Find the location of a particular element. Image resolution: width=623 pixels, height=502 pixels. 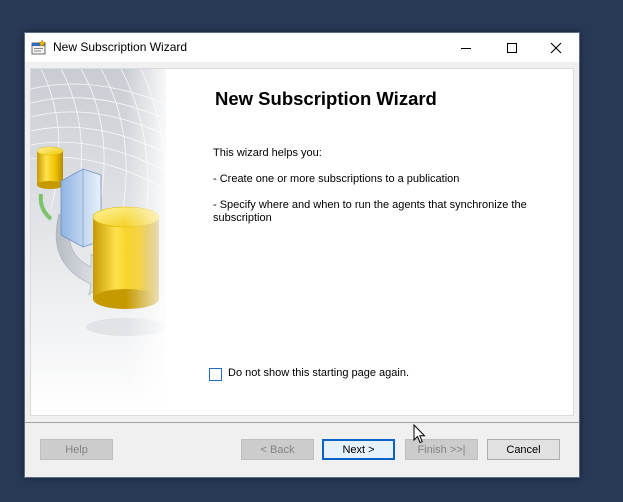

back-button: < Back is located at coordinates (277, 449).